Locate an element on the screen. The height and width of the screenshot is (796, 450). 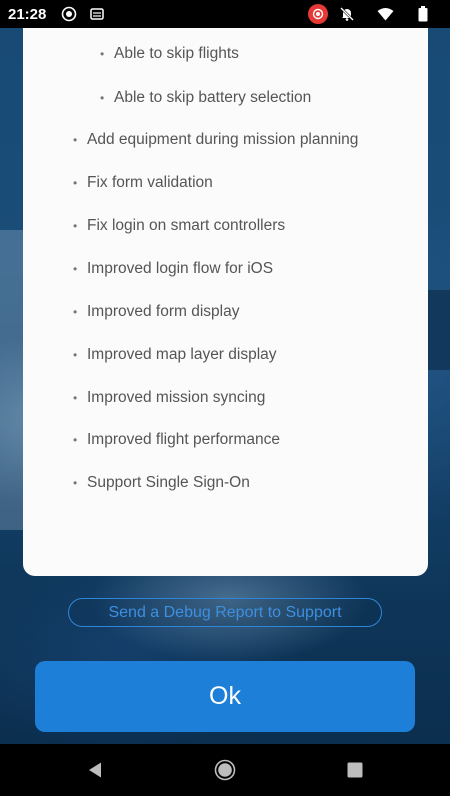
release-note-text: Add equipment during mission planning is located at coordinates (223, 139).